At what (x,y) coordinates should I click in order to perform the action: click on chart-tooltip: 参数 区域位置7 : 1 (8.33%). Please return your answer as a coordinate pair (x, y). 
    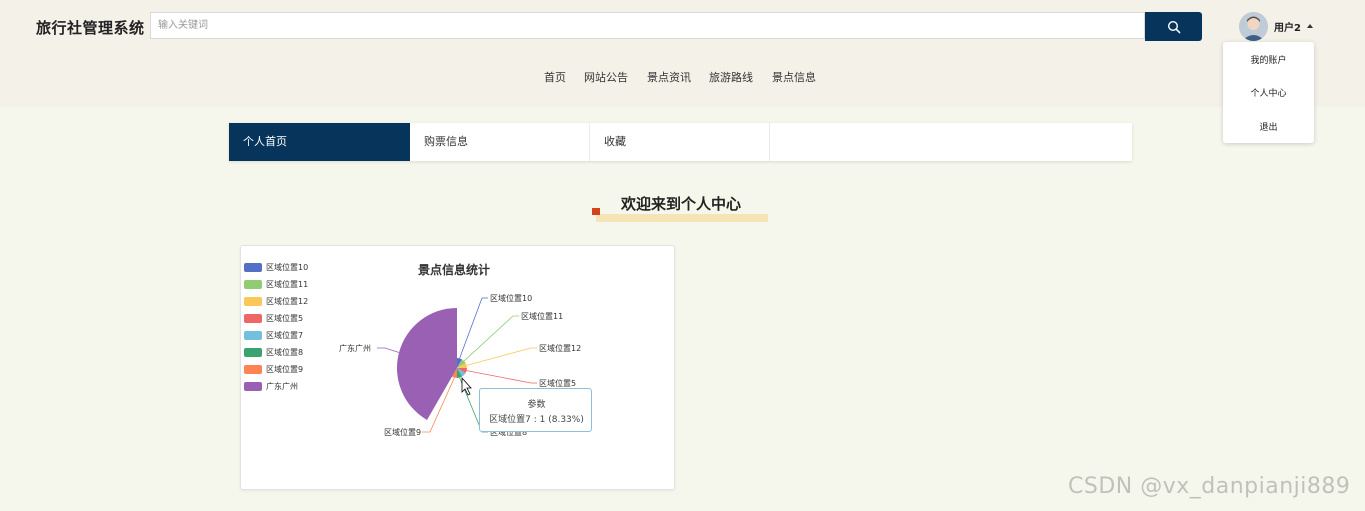
    Looking at the image, I should click on (535, 410).